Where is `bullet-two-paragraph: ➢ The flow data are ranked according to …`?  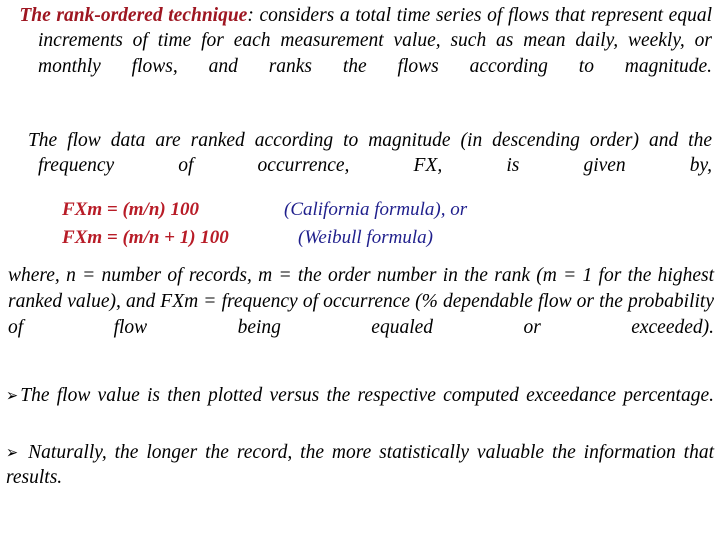 bullet-two-paragraph: ➢ The flow data are ranked according to … is located at coordinates (360, 166).